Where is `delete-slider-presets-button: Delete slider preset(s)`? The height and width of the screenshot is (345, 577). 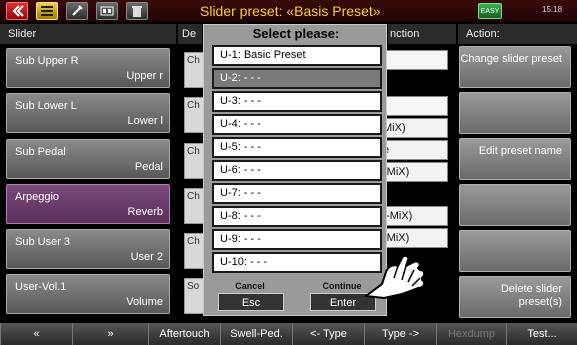 delete-slider-presets-button: Delete slider preset(s) is located at coordinates (515, 297).